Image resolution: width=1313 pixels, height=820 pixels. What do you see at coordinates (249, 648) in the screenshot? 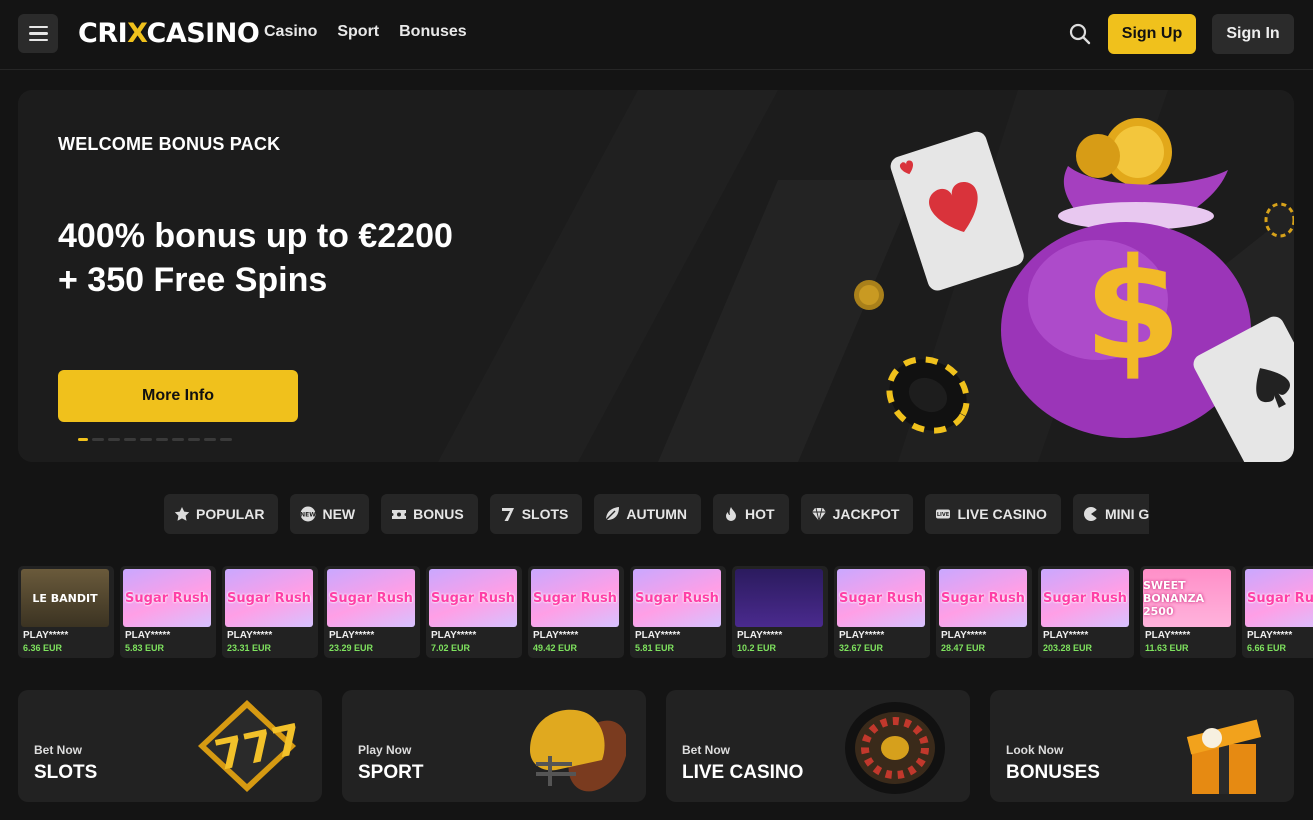
I see `game-amount: 23.31 EUR` at bounding box center [249, 648].